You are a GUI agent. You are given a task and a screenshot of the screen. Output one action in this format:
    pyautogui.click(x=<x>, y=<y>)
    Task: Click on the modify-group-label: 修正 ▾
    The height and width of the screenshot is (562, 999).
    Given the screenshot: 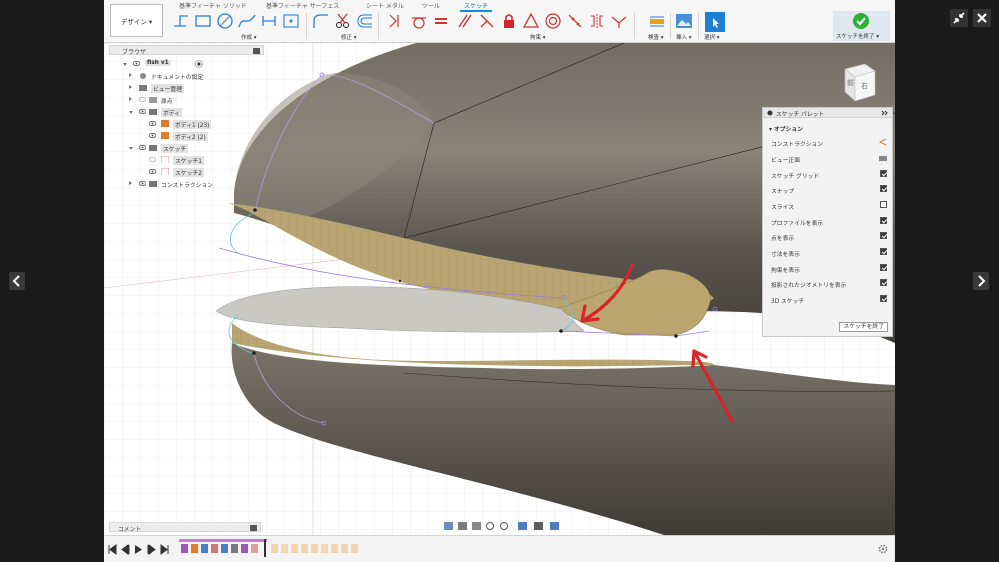 What is the action you would take?
    pyautogui.click(x=349, y=37)
    